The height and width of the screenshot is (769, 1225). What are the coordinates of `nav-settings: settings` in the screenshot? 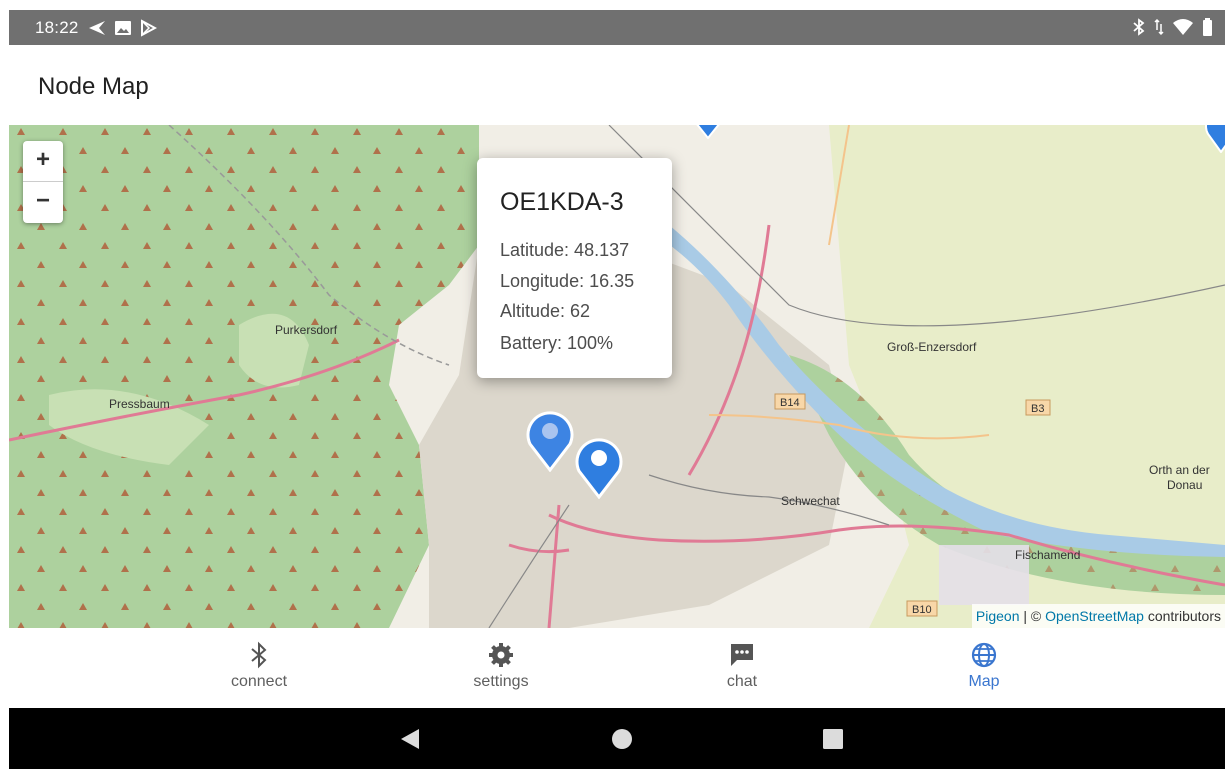 It's located at (501, 666).